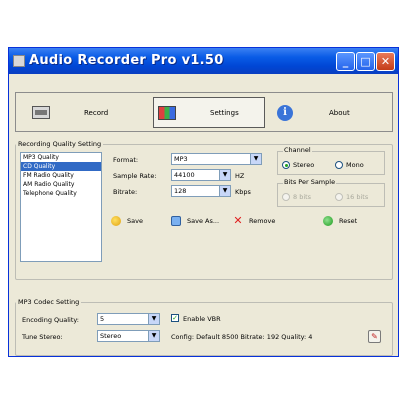  Describe the element at coordinates (262, 221) in the screenshot. I see `remove-label: Remove` at that location.